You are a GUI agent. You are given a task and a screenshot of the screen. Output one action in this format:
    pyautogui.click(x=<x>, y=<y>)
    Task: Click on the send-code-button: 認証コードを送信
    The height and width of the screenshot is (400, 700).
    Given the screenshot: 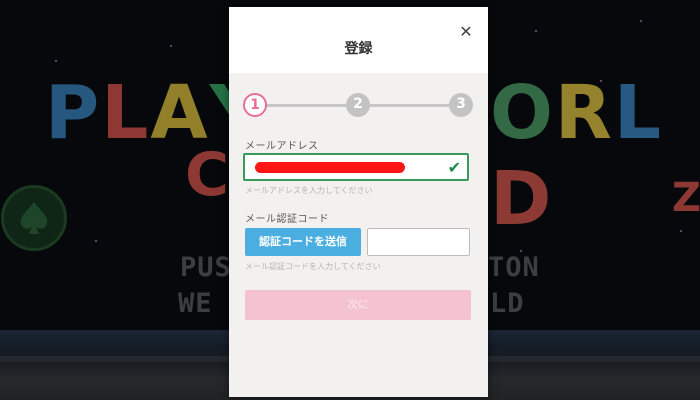 What is the action you would take?
    pyautogui.click(x=303, y=242)
    